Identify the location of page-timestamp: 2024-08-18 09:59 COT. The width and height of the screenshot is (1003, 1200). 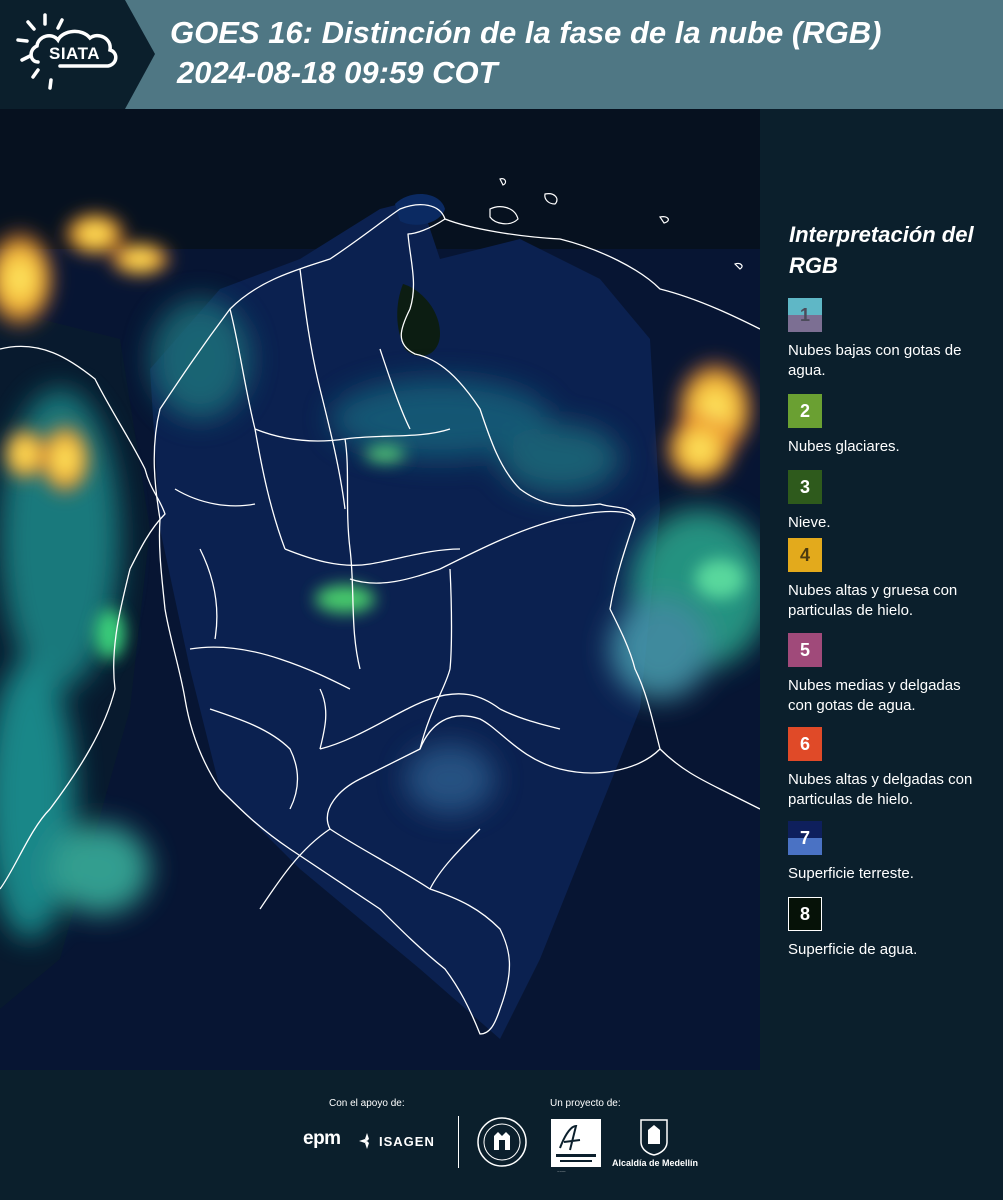
(337, 72).